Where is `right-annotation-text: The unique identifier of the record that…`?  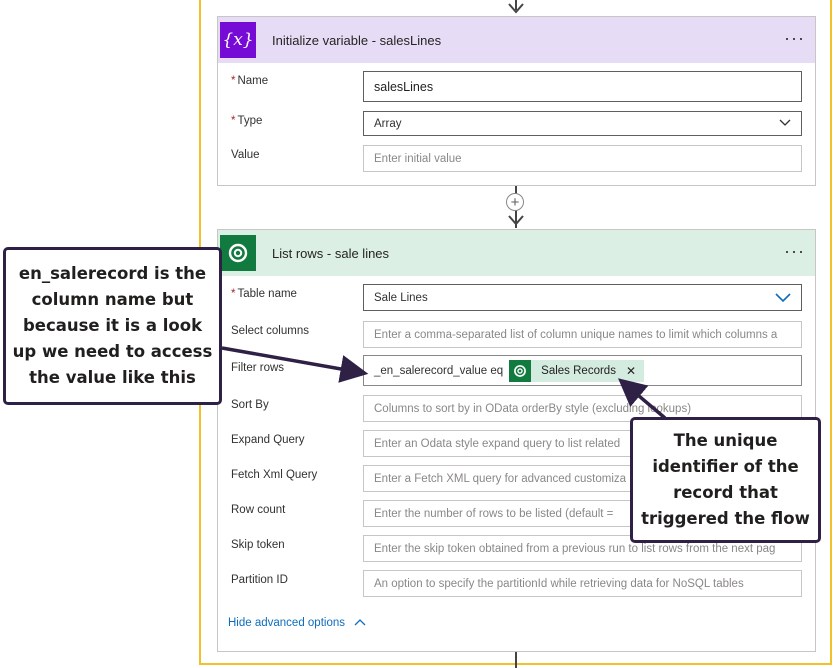
right-annotation-text: The unique identifier of the record that… is located at coordinates (725, 479).